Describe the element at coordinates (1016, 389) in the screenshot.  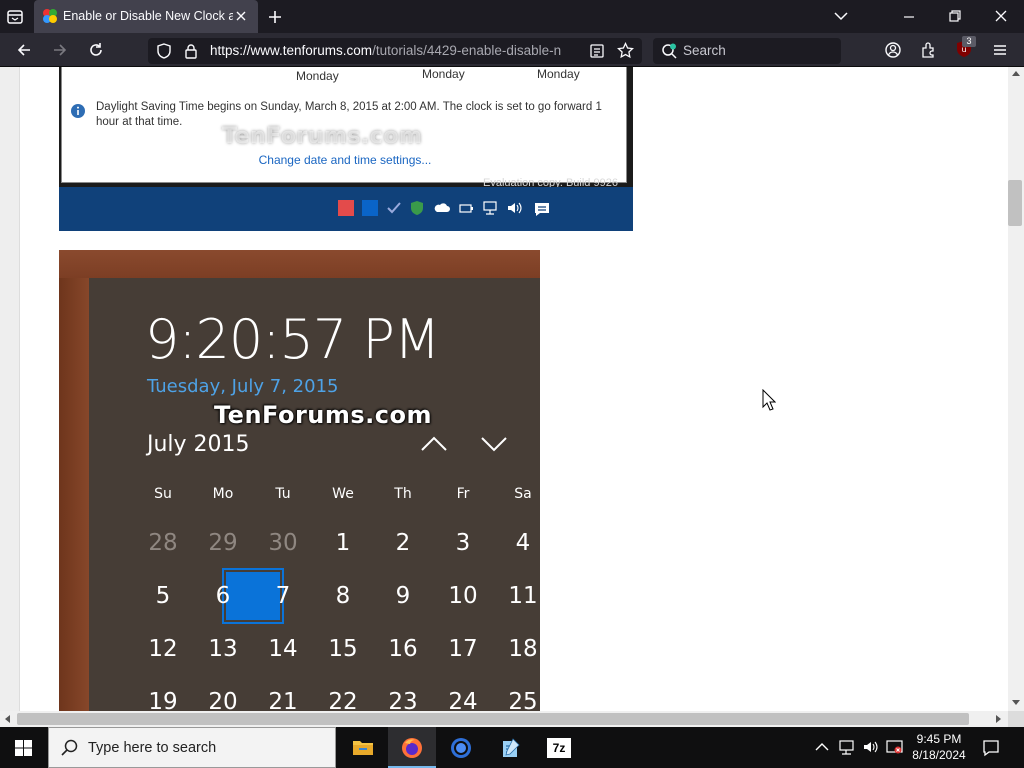
I see `vertical-scrollbar` at that location.